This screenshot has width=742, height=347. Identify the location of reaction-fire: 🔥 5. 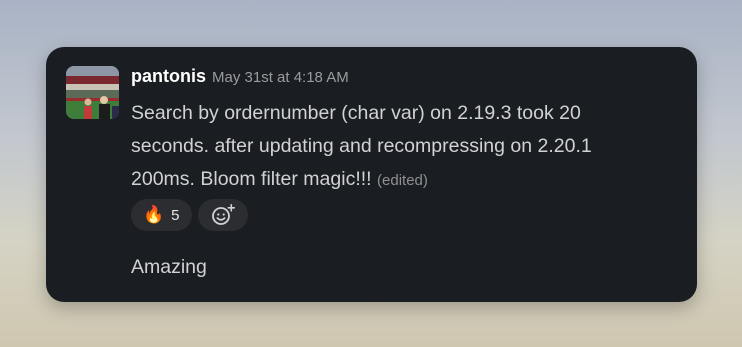
(161, 215).